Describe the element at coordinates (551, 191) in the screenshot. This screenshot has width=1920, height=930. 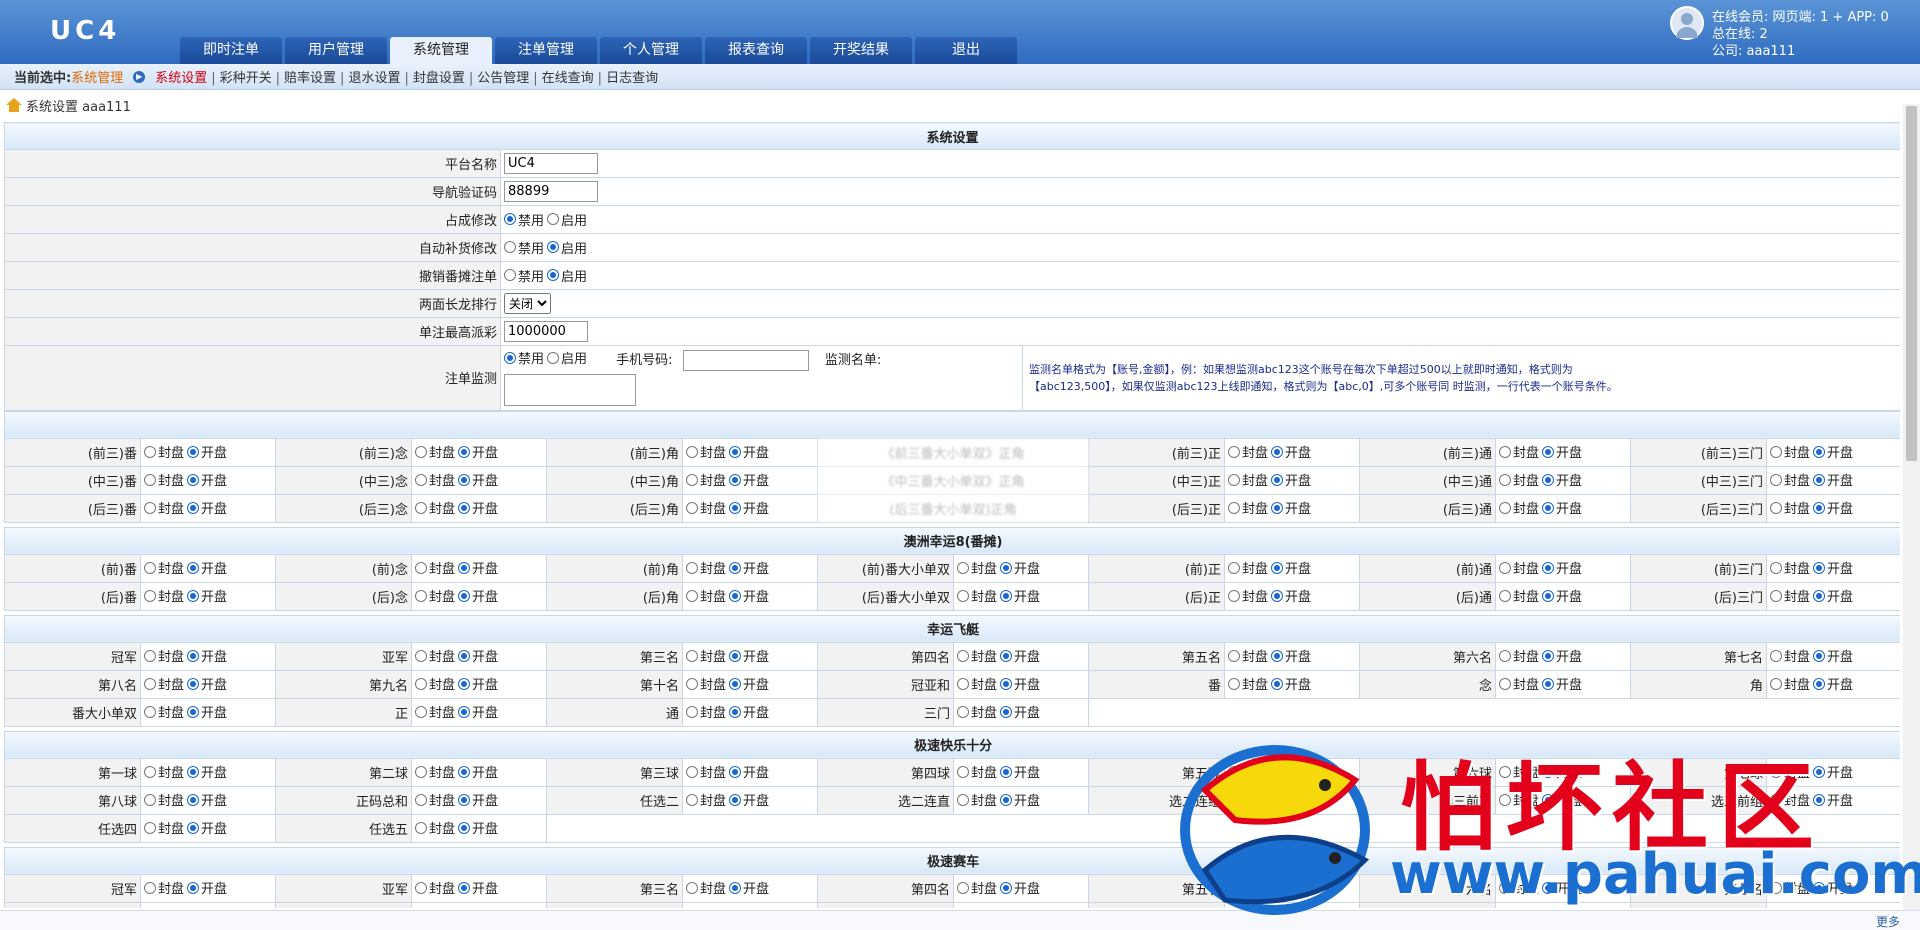
I see `nav-code-input` at that location.